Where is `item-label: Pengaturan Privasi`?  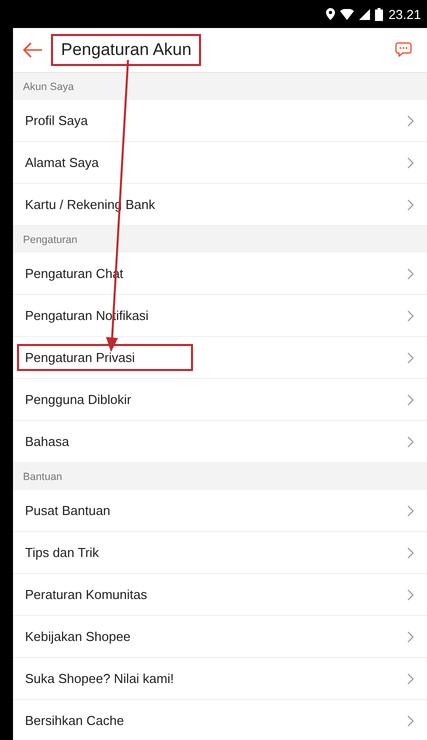 item-label: Pengaturan Privasi is located at coordinates (105, 357).